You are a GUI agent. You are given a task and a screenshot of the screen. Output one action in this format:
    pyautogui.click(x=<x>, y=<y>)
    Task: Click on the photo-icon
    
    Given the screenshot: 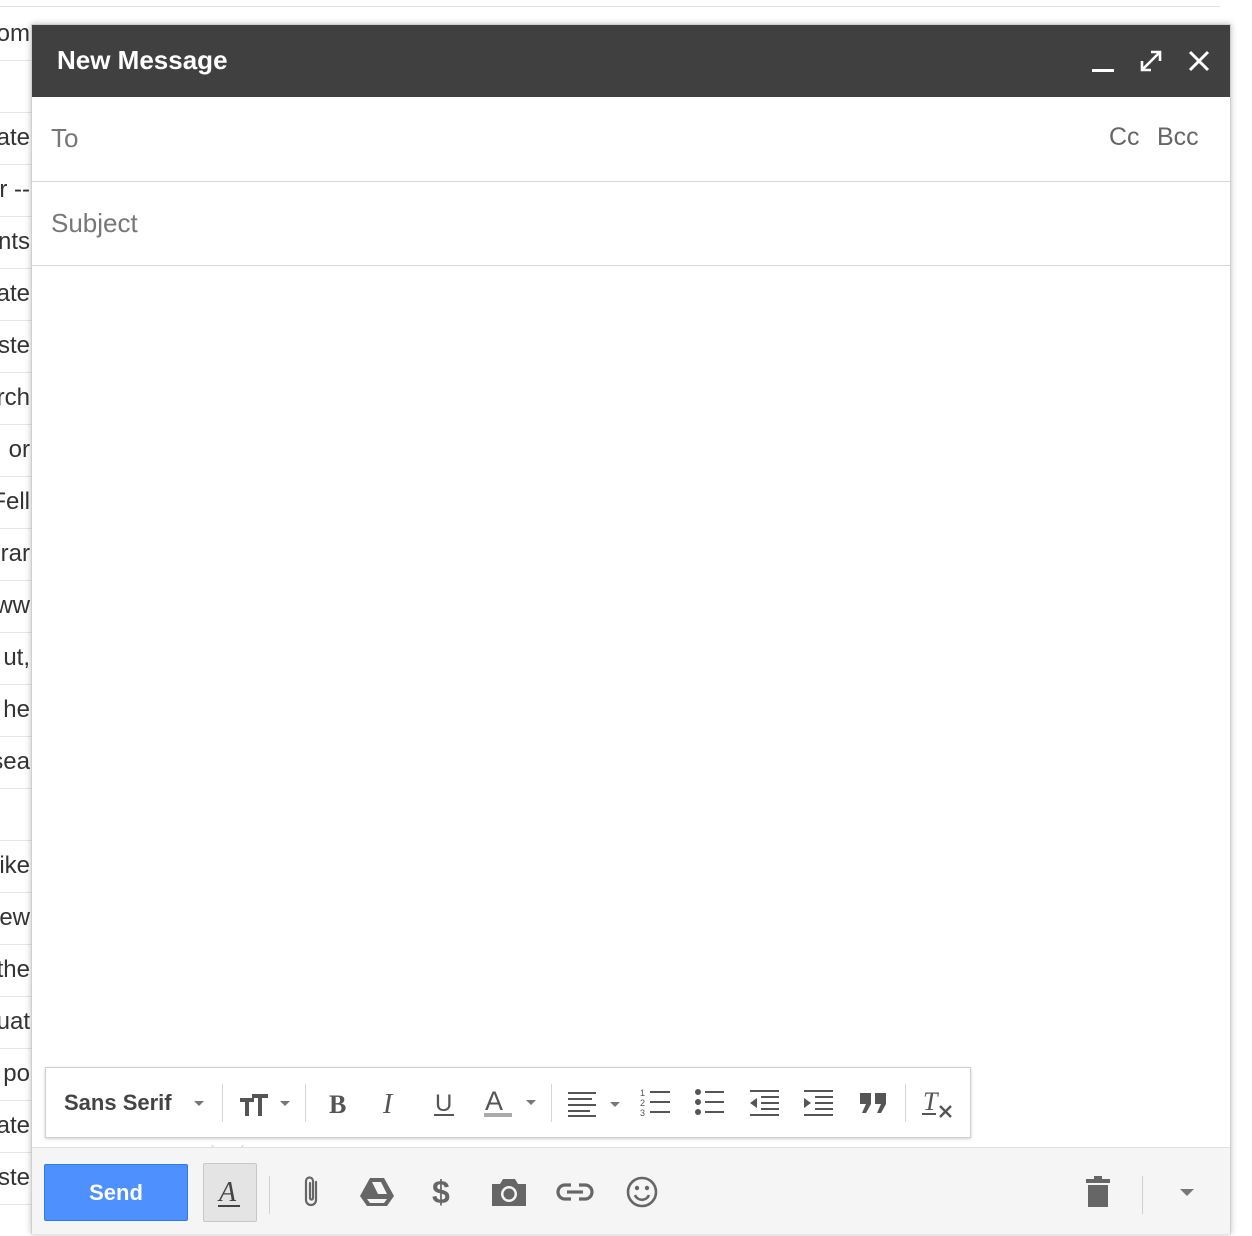 What is the action you would take?
    pyautogui.click(x=509, y=1192)
    